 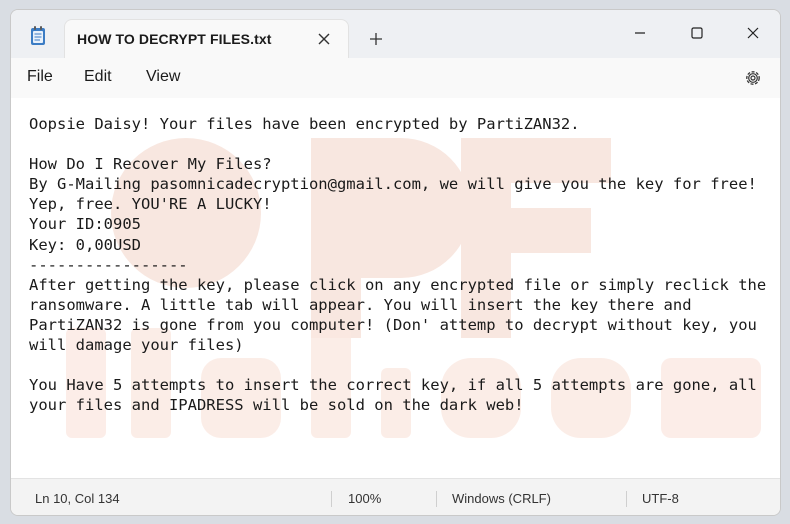 What do you see at coordinates (395, 34) in the screenshot?
I see `title-bar: HOW TO DECRYPT FILES.txt` at bounding box center [395, 34].